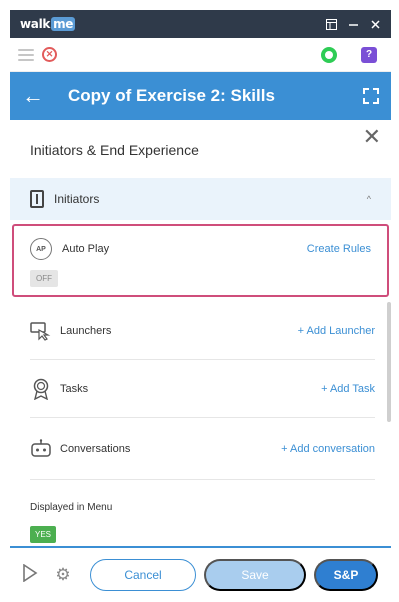 The height and width of the screenshot is (602, 399). I want to click on conversations-row: Conversations + Add conversation, so click(202, 449).